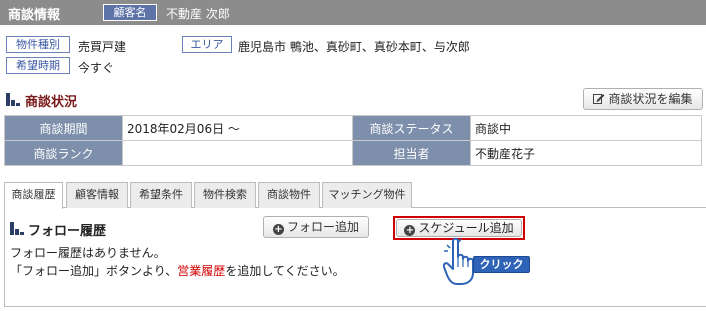  Describe the element at coordinates (237, 128) in the screenshot. I see `period-value: 2018年02月06日 ～` at that location.